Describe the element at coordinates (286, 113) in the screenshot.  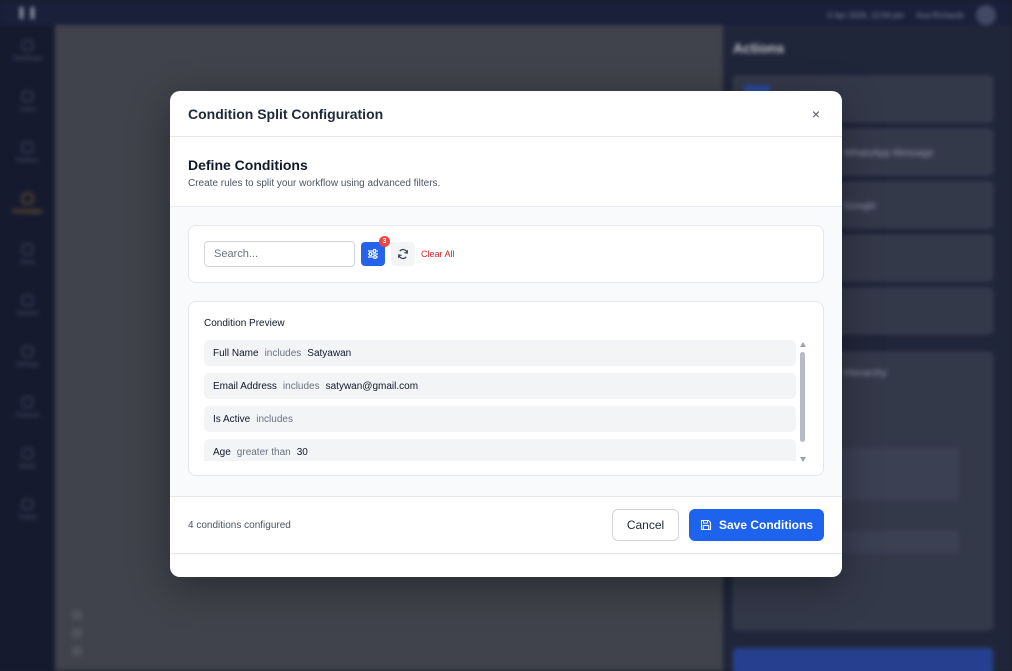
I see `modal-title: Condition Split Configuration` at that location.